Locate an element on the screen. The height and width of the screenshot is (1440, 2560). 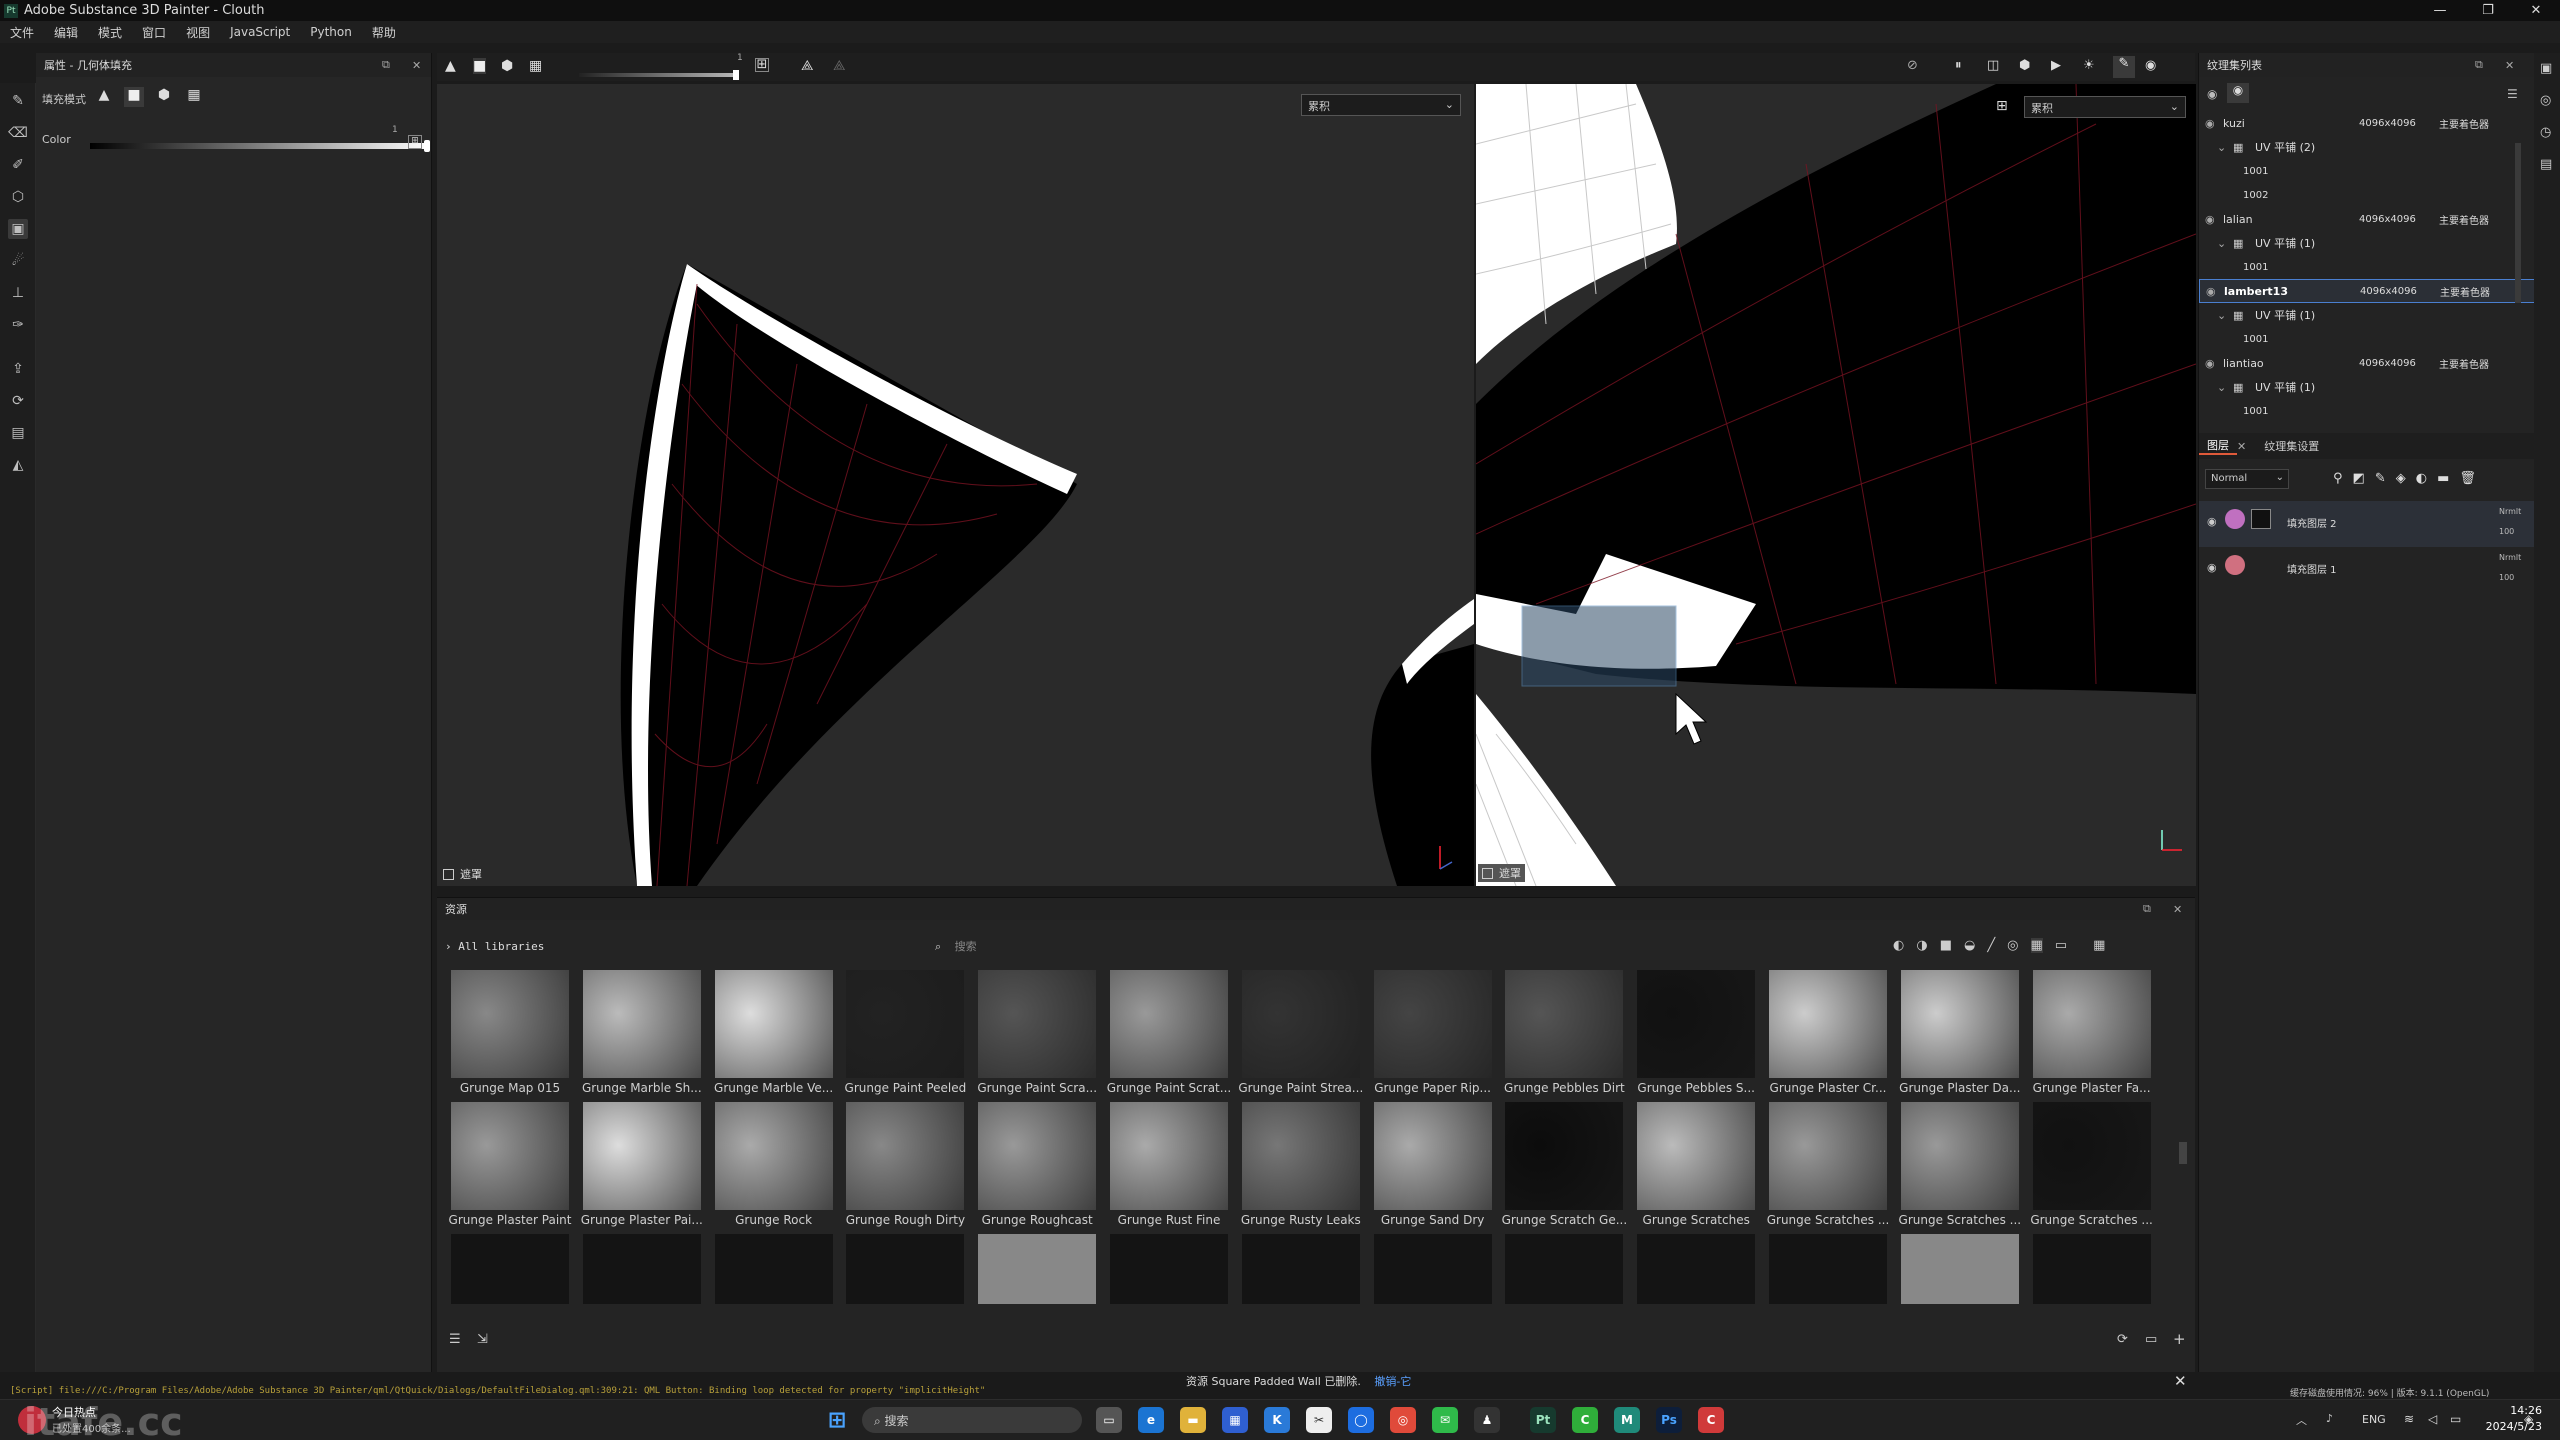
menu-window: 窗口 is located at coordinates (154, 32).